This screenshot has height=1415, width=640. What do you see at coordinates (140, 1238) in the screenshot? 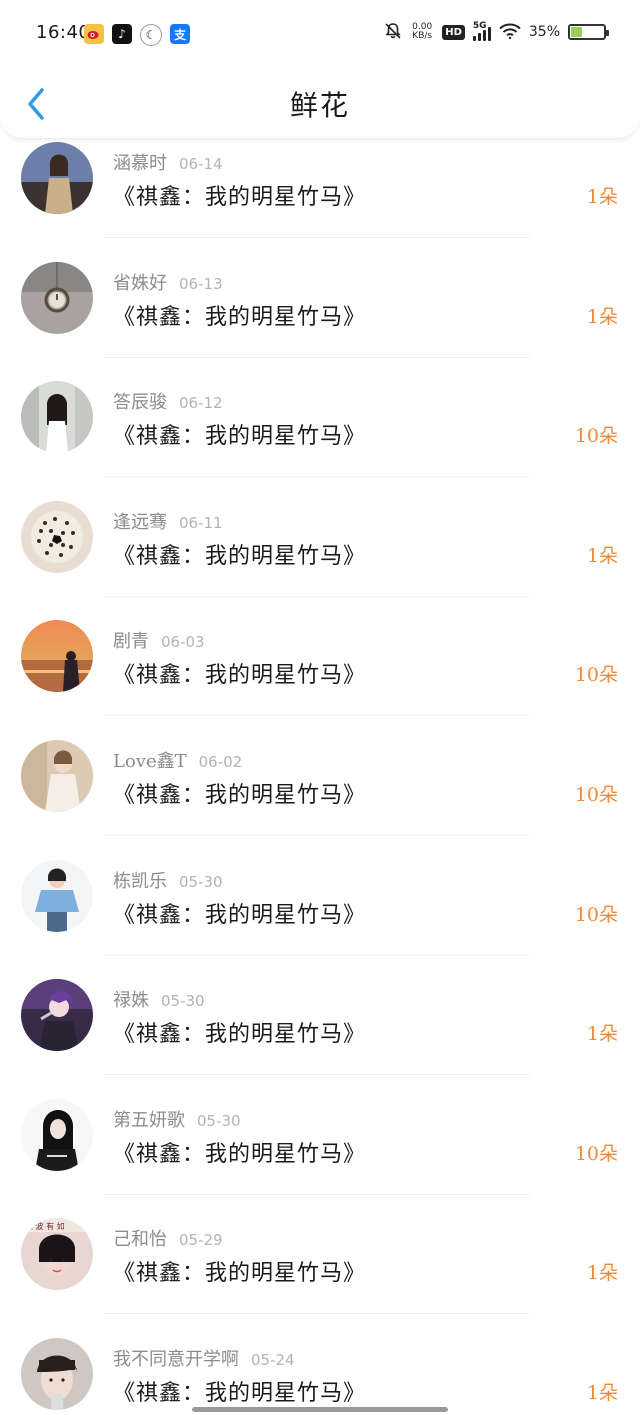
I see `username: 己和怡` at bounding box center [140, 1238].